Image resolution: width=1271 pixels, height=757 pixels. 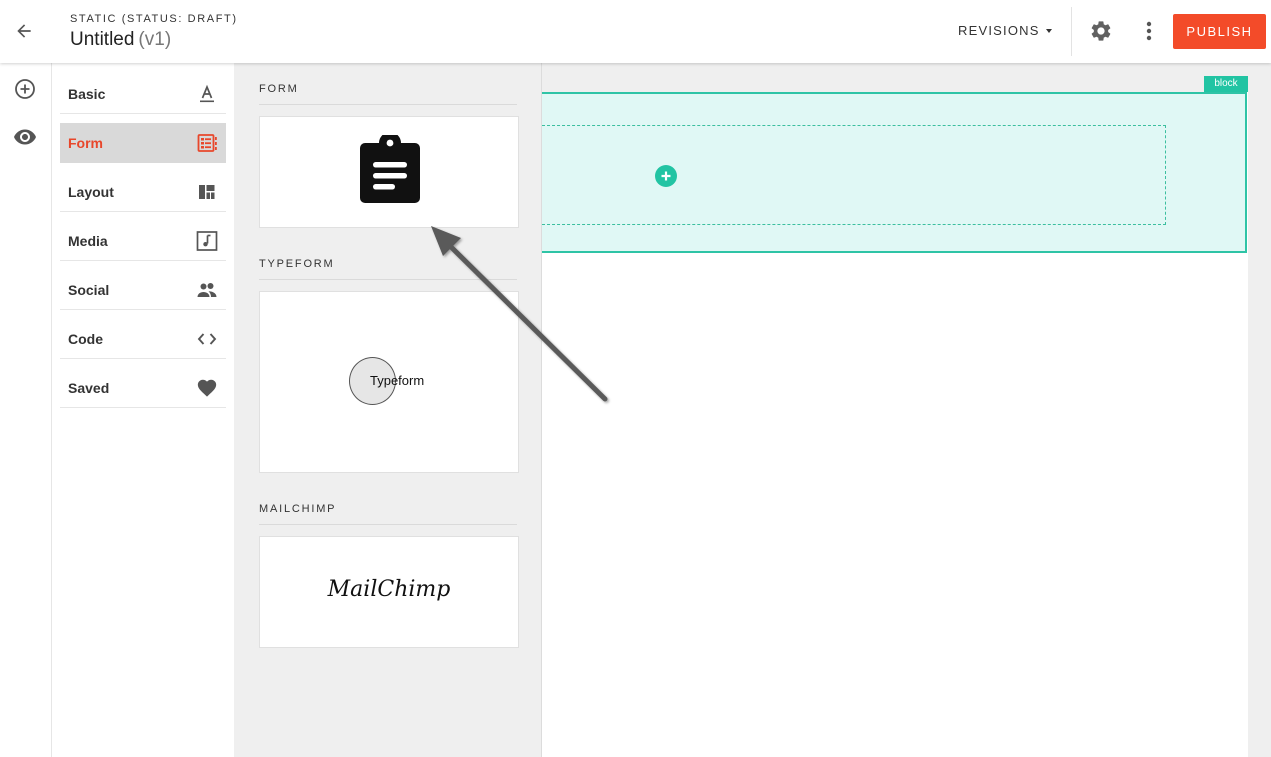 I want to click on more-vert-icon, so click(x=1149, y=31).